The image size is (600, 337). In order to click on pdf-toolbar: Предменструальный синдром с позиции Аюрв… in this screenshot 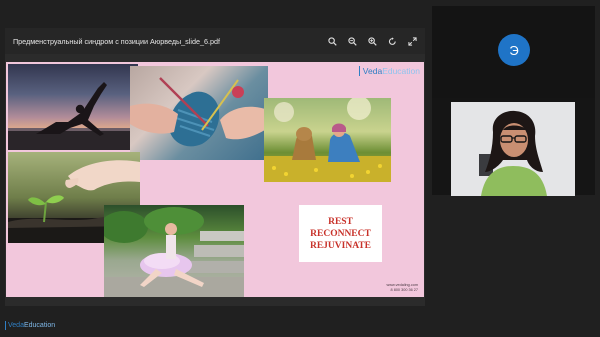, I will do `click(215, 41)`.